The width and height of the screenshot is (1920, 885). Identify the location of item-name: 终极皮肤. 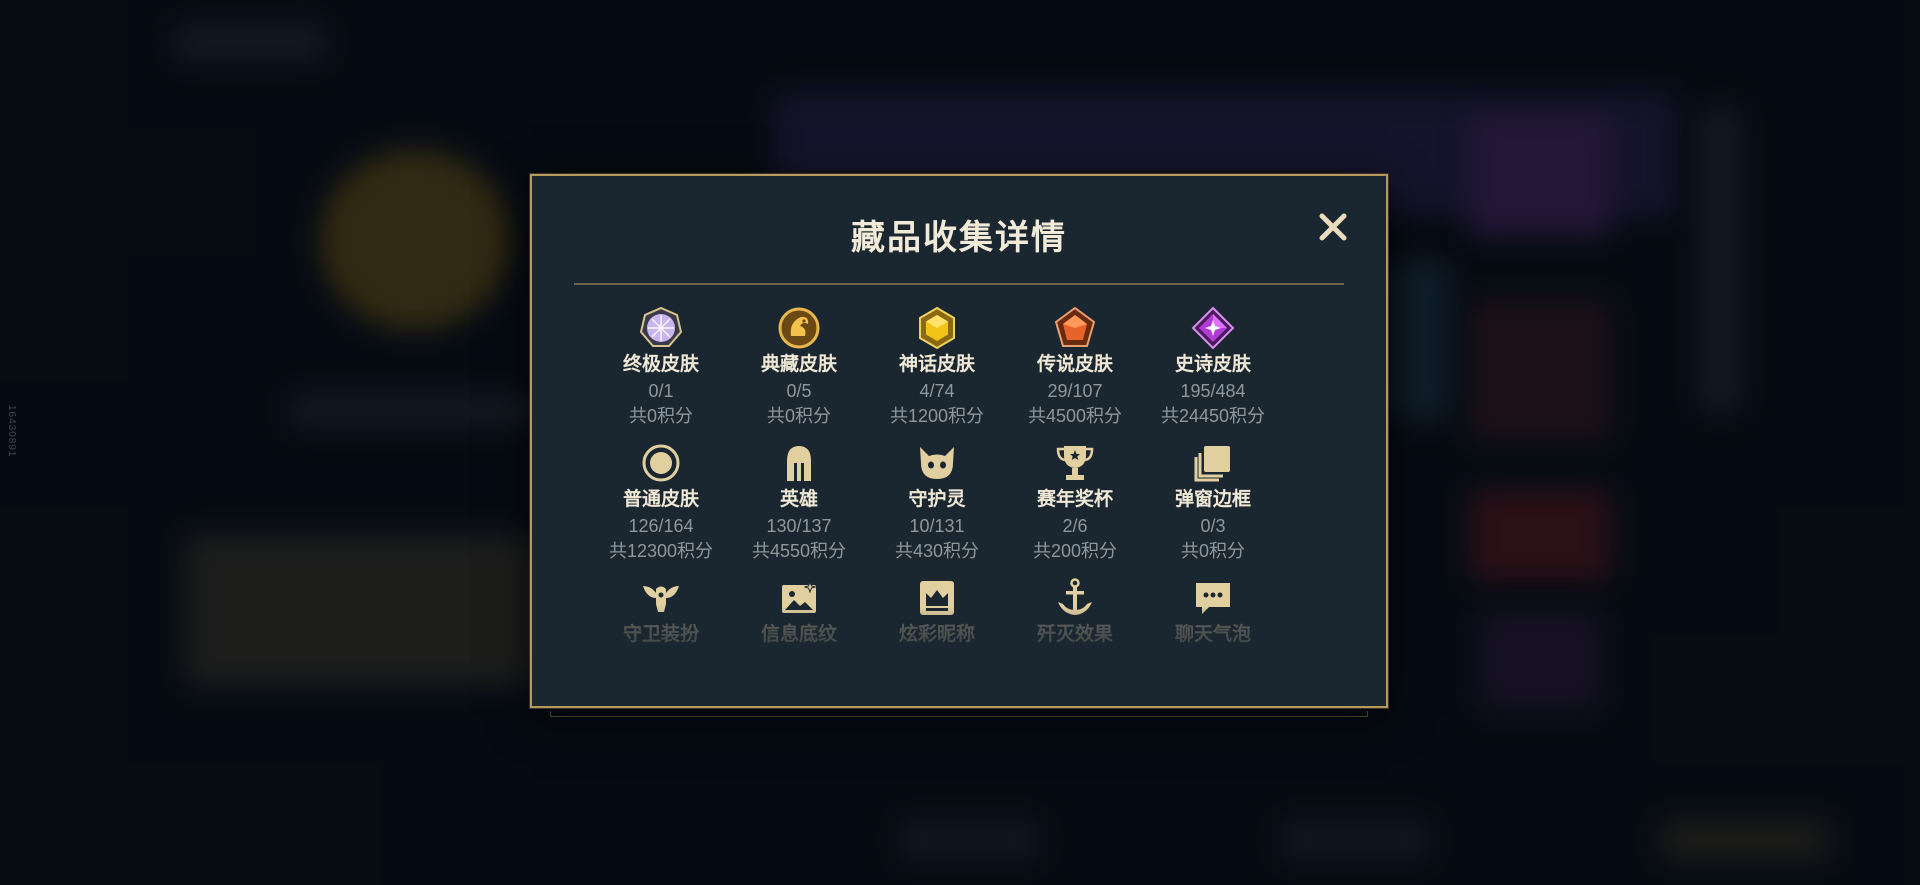
(660, 364).